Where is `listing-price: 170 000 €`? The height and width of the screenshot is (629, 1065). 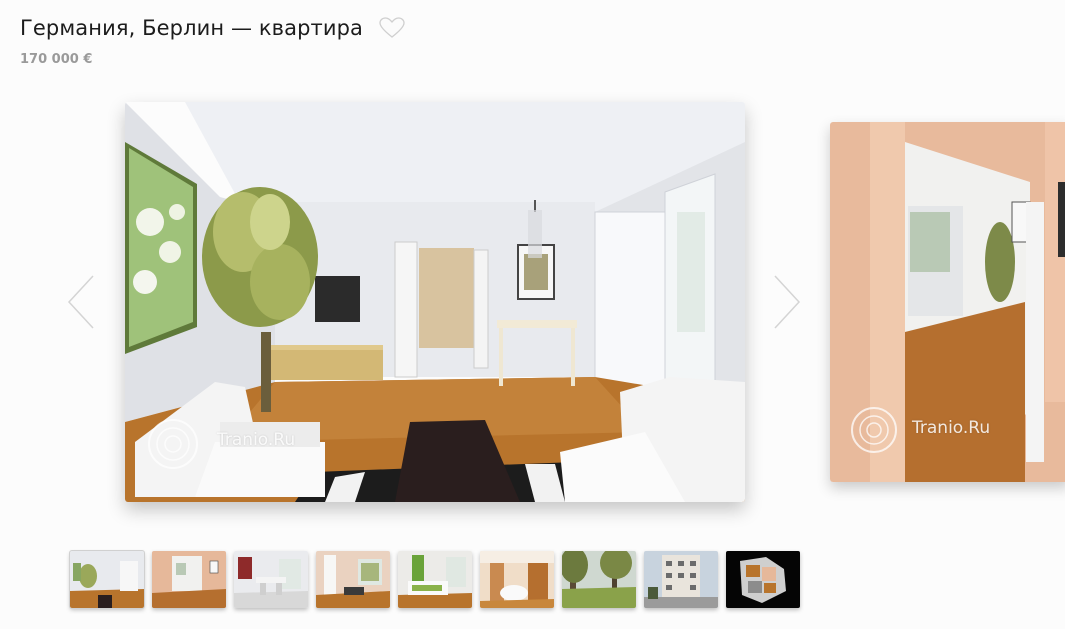
listing-price: 170 000 € is located at coordinates (56, 59).